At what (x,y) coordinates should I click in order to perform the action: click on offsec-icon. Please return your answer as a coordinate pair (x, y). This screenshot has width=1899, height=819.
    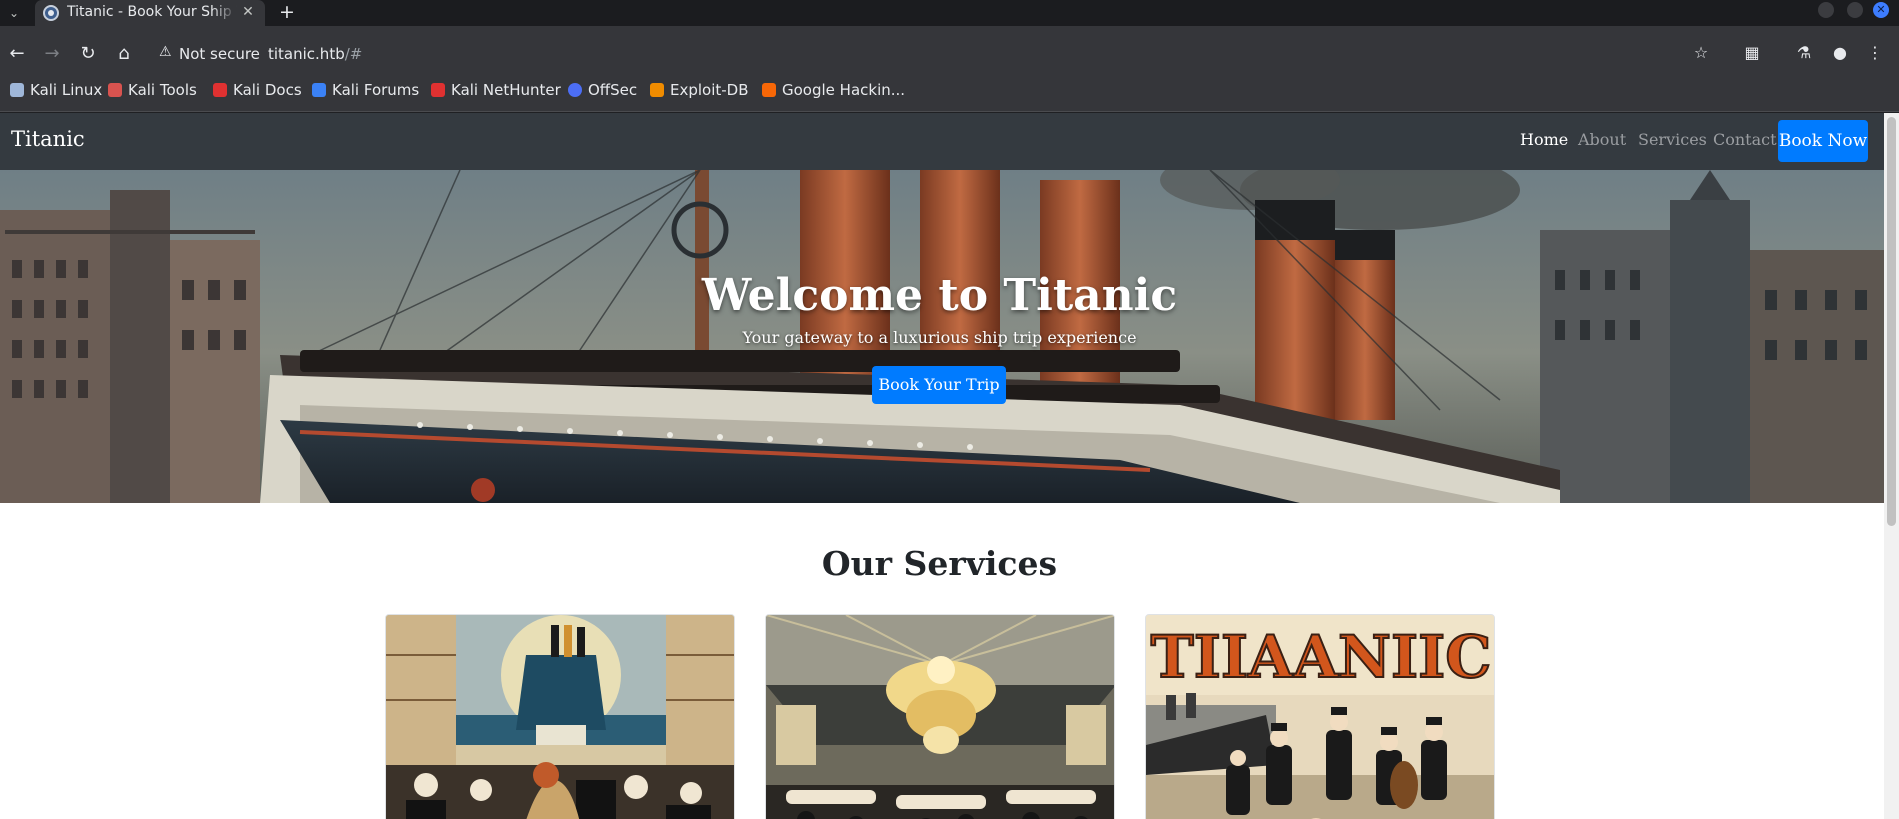
    Looking at the image, I should click on (575, 90).